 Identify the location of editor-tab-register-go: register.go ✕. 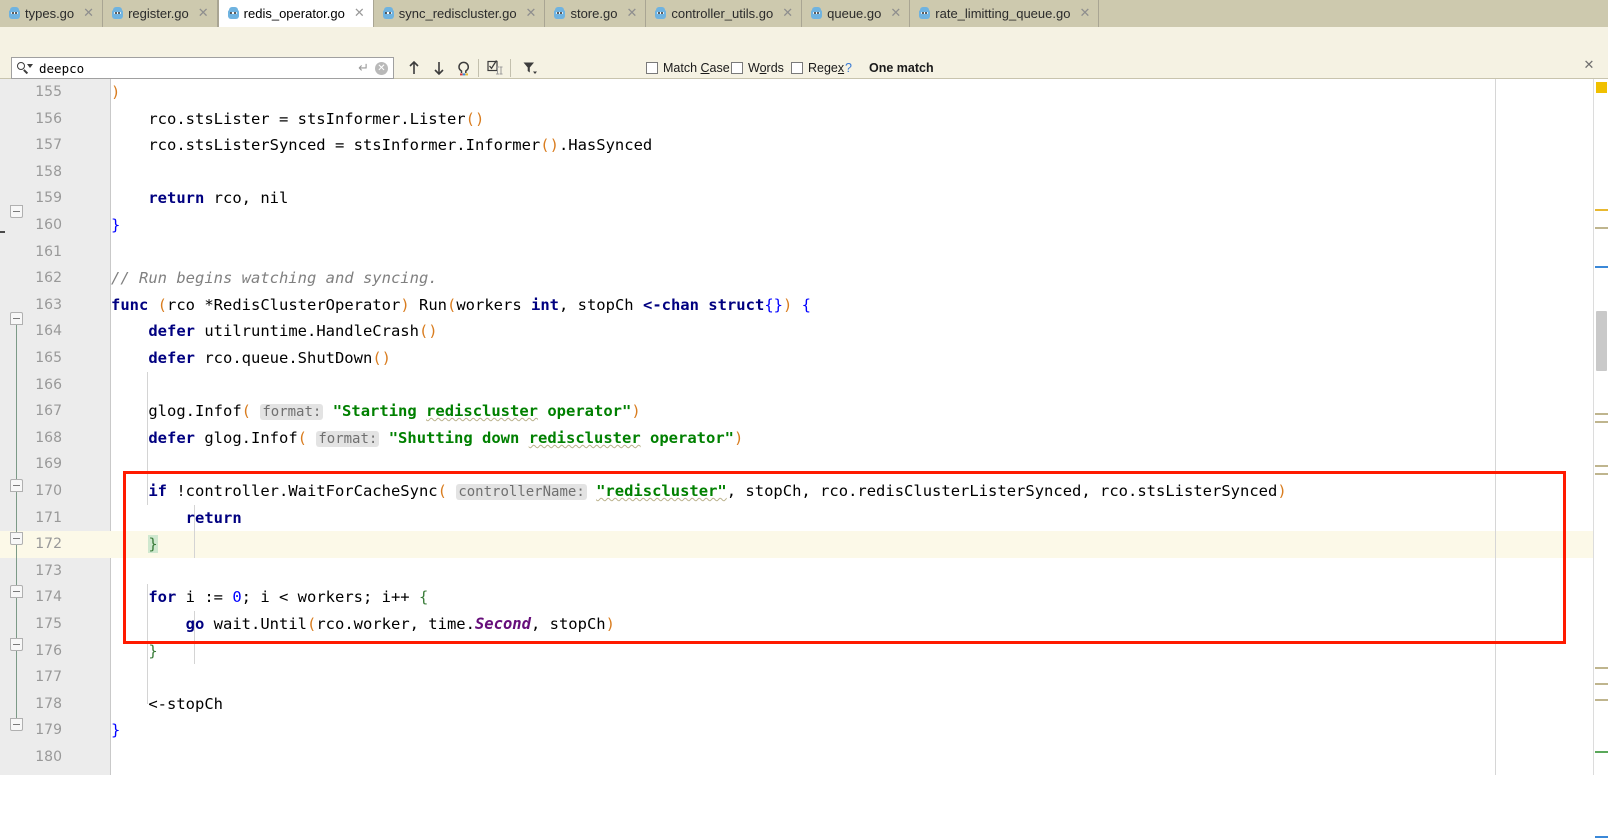
(160, 13).